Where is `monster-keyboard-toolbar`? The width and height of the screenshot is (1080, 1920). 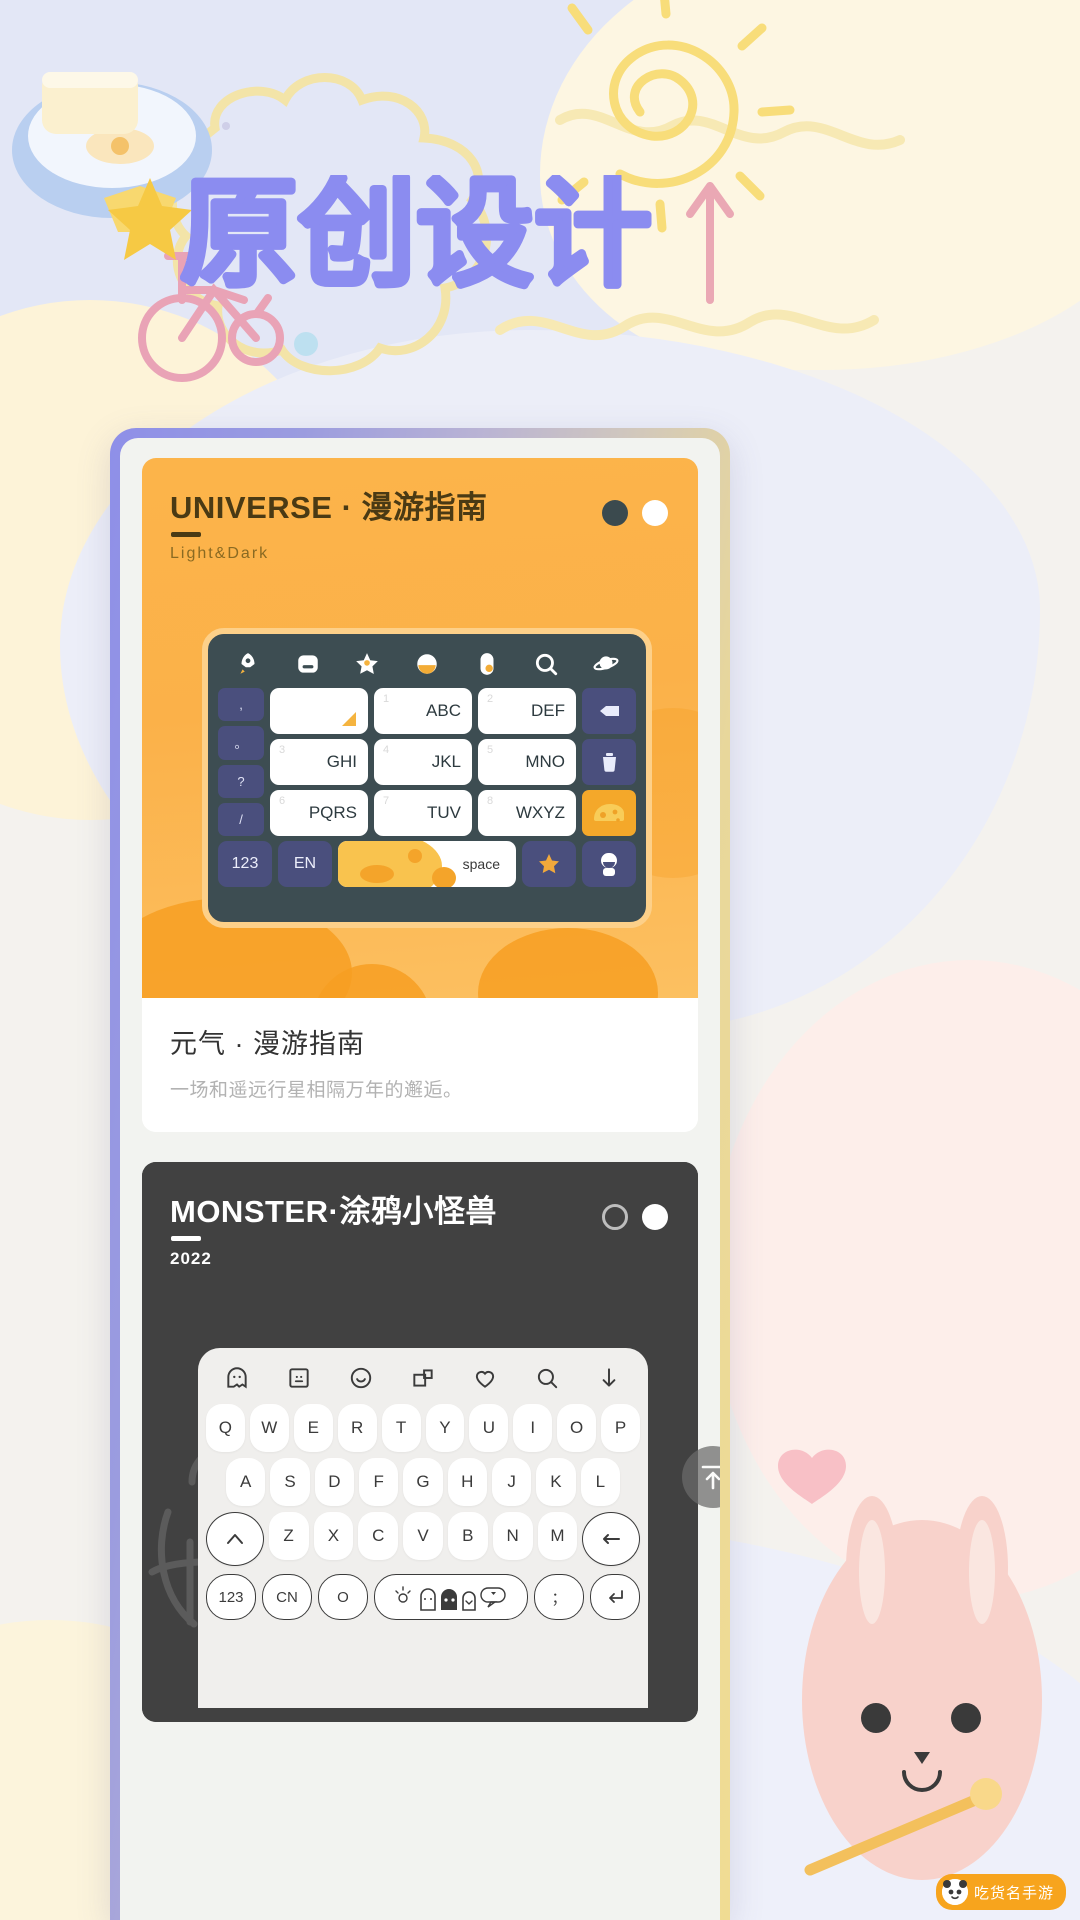 monster-keyboard-toolbar is located at coordinates (423, 1378).